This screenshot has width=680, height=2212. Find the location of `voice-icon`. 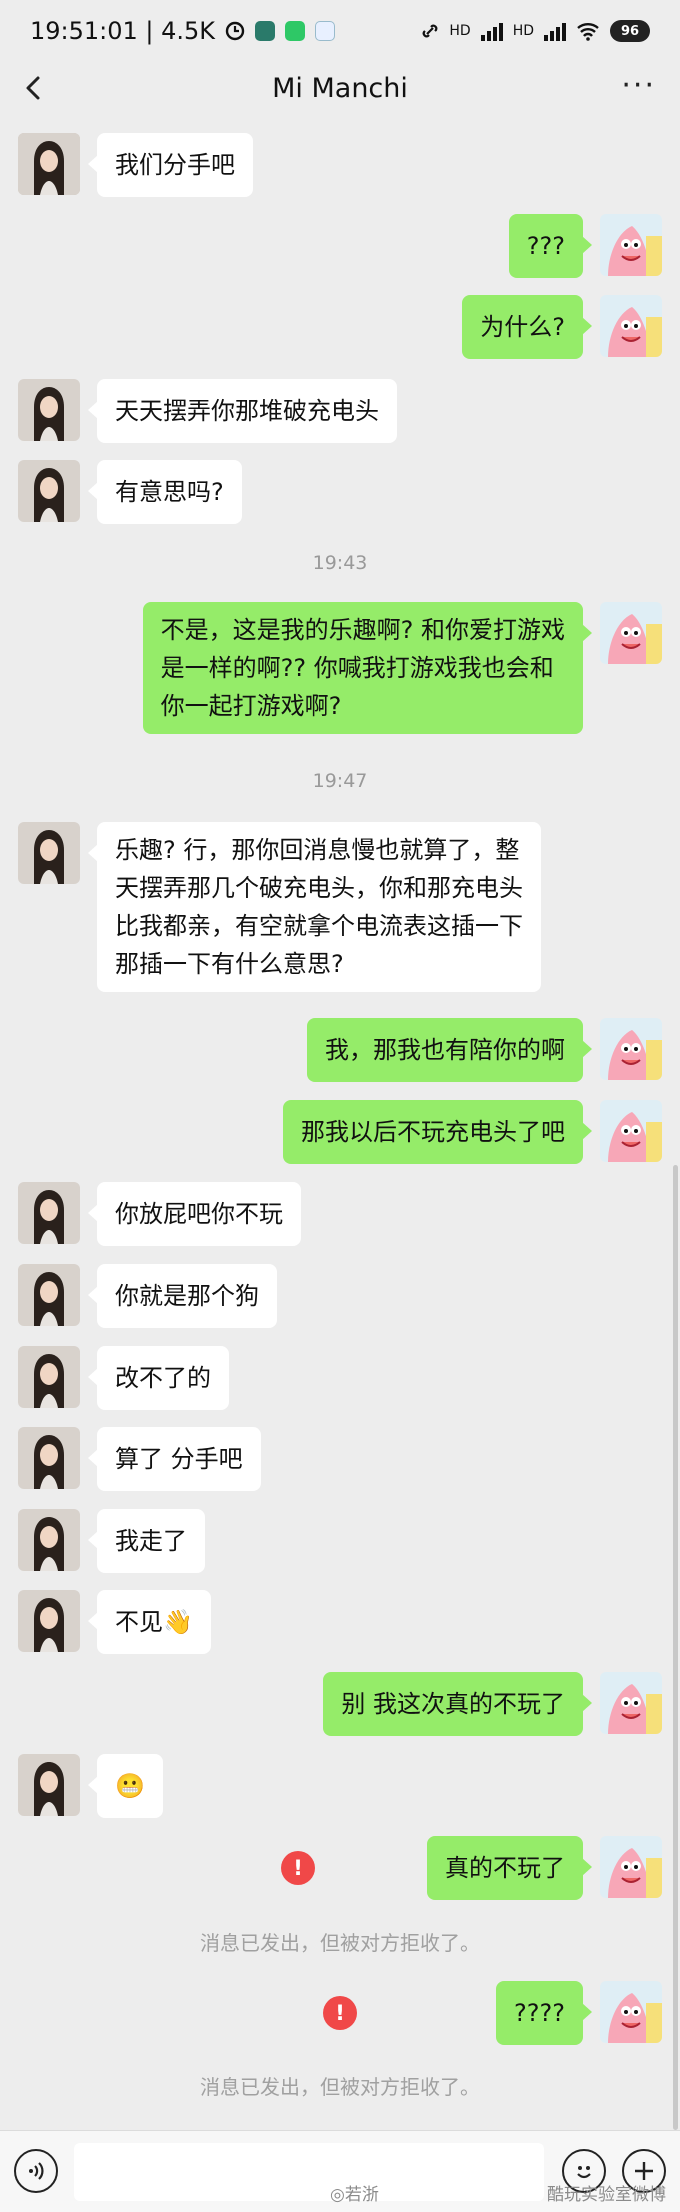

voice-icon is located at coordinates (36, 2171).